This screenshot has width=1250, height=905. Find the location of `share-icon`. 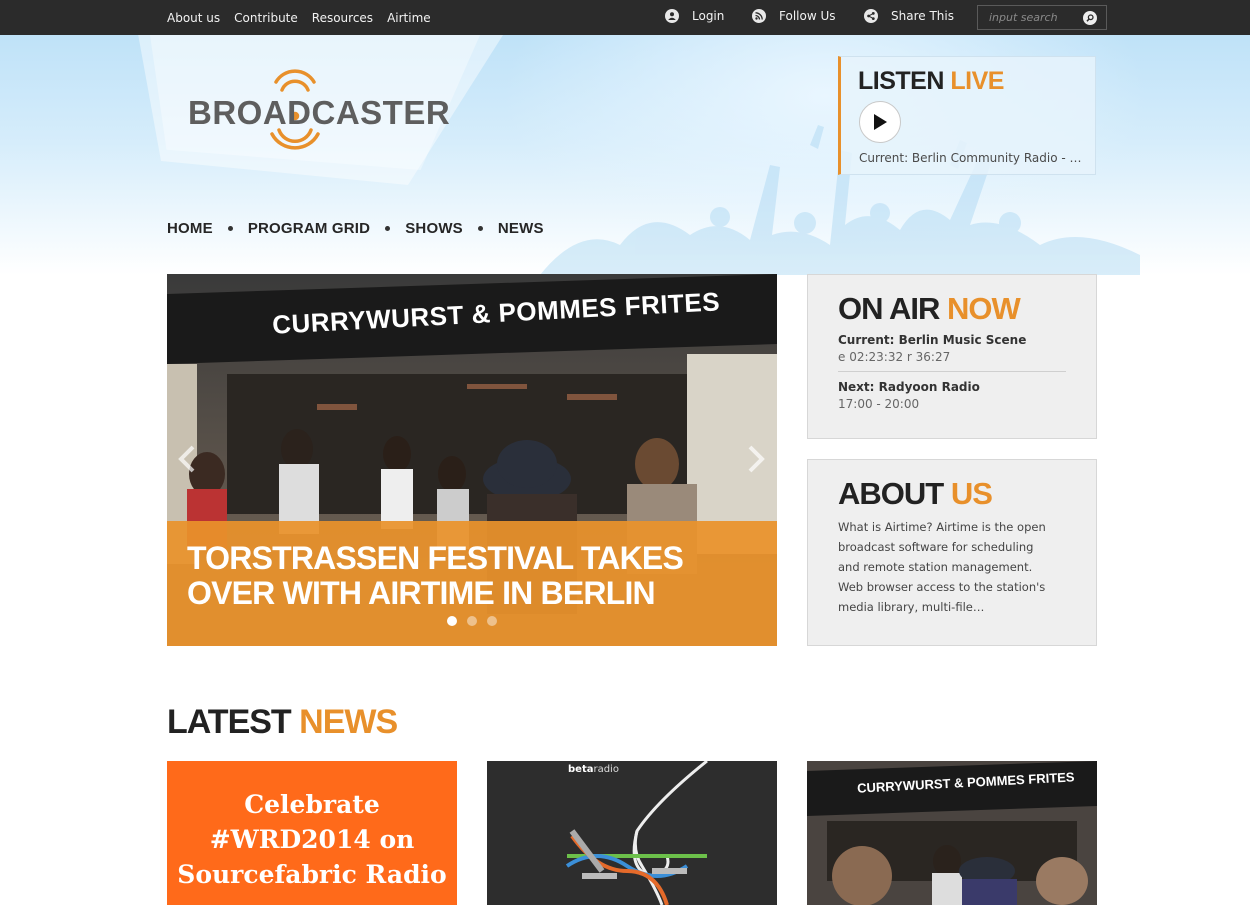

share-icon is located at coordinates (871, 16).